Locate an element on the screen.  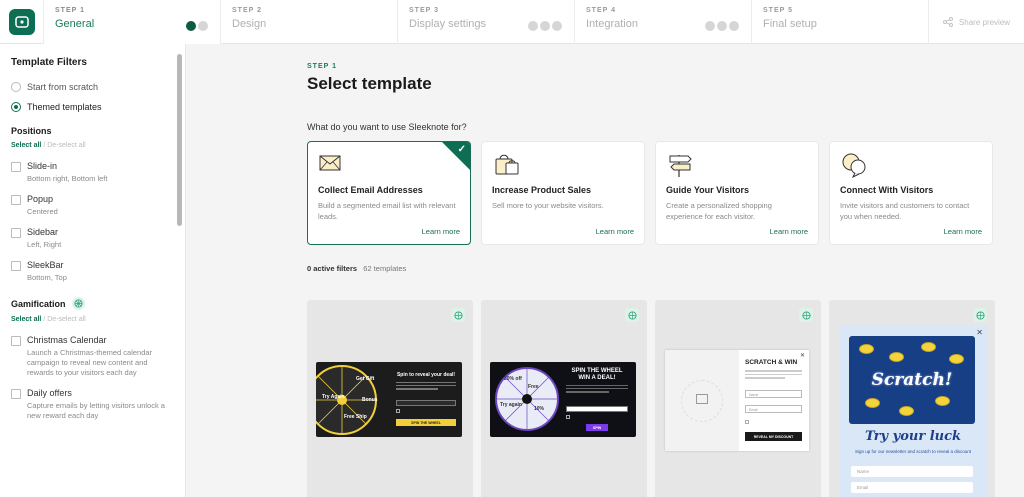
filter-subtitle: Centered is located at coordinates (42, 211).